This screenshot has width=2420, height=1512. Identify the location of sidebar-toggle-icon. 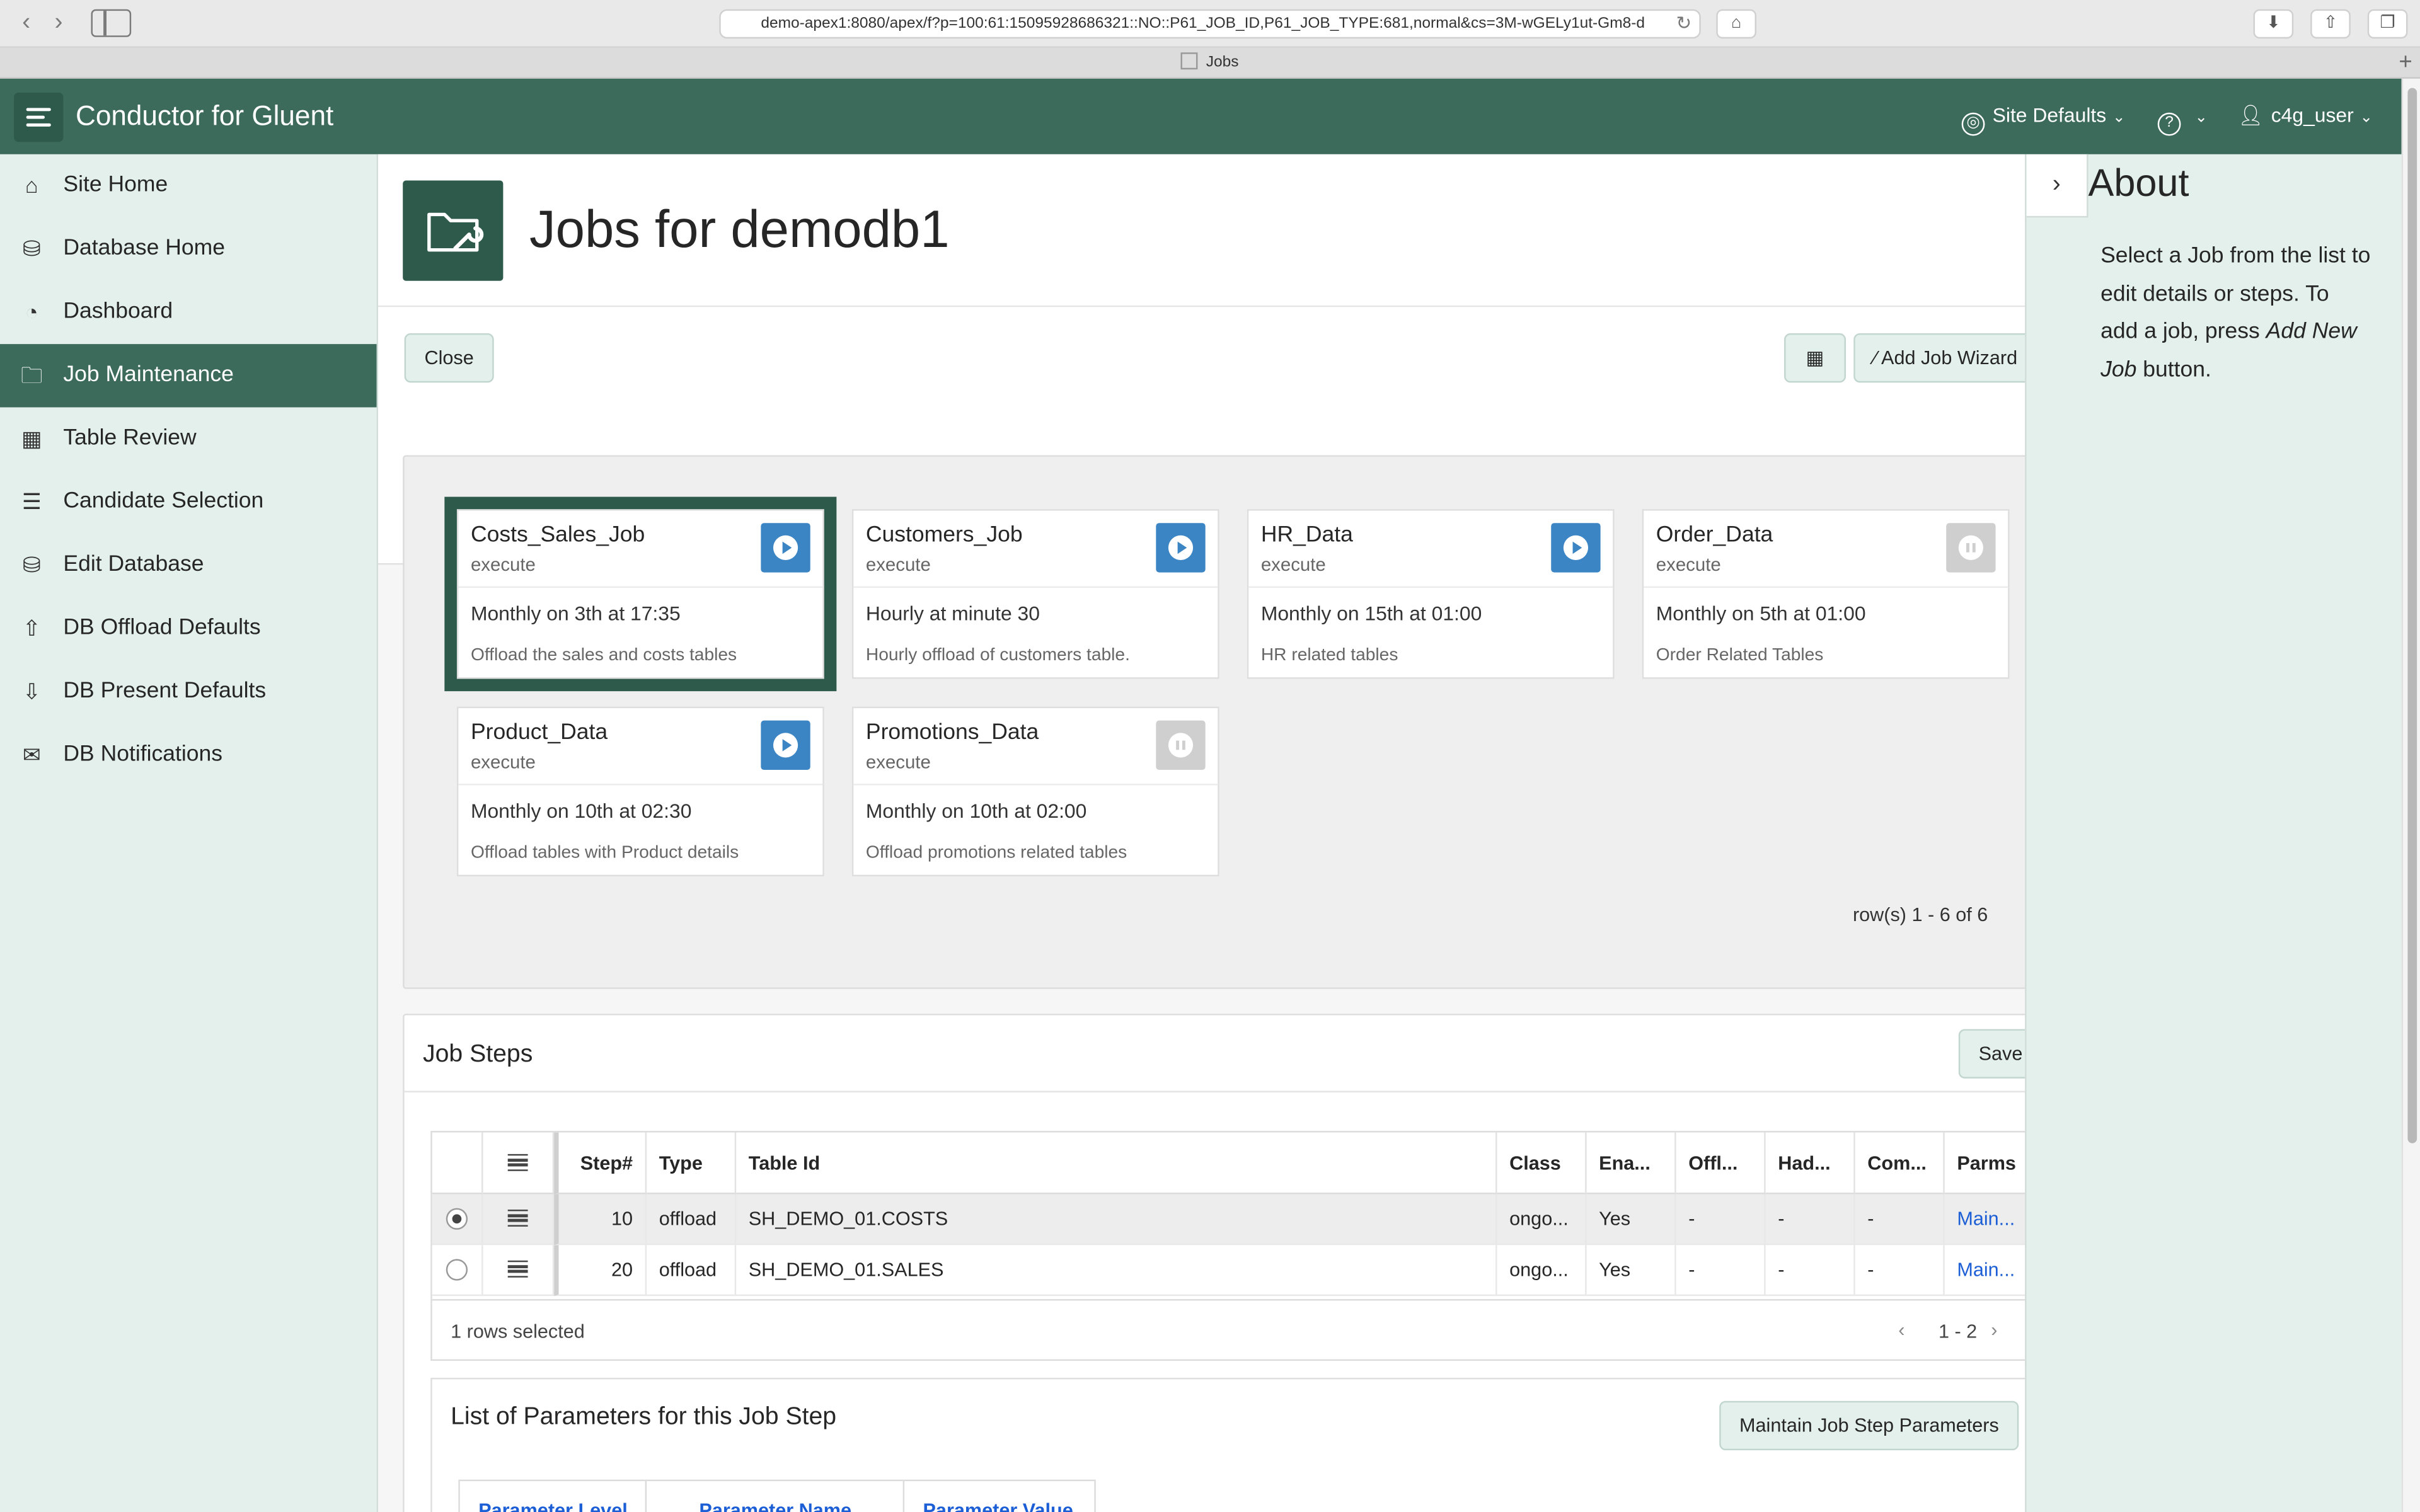
(111, 23).